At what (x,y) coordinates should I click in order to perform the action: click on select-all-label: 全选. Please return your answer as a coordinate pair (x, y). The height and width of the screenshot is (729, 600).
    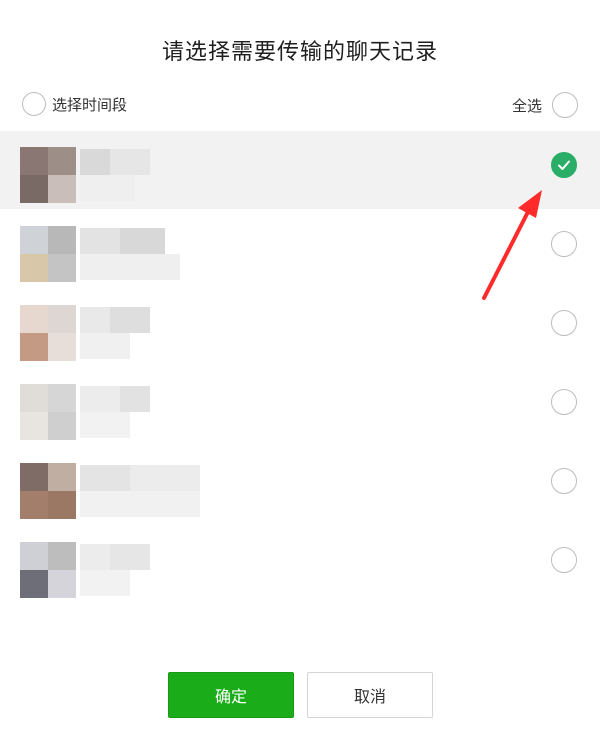
    Looking at the image, I should click on (526, 106).